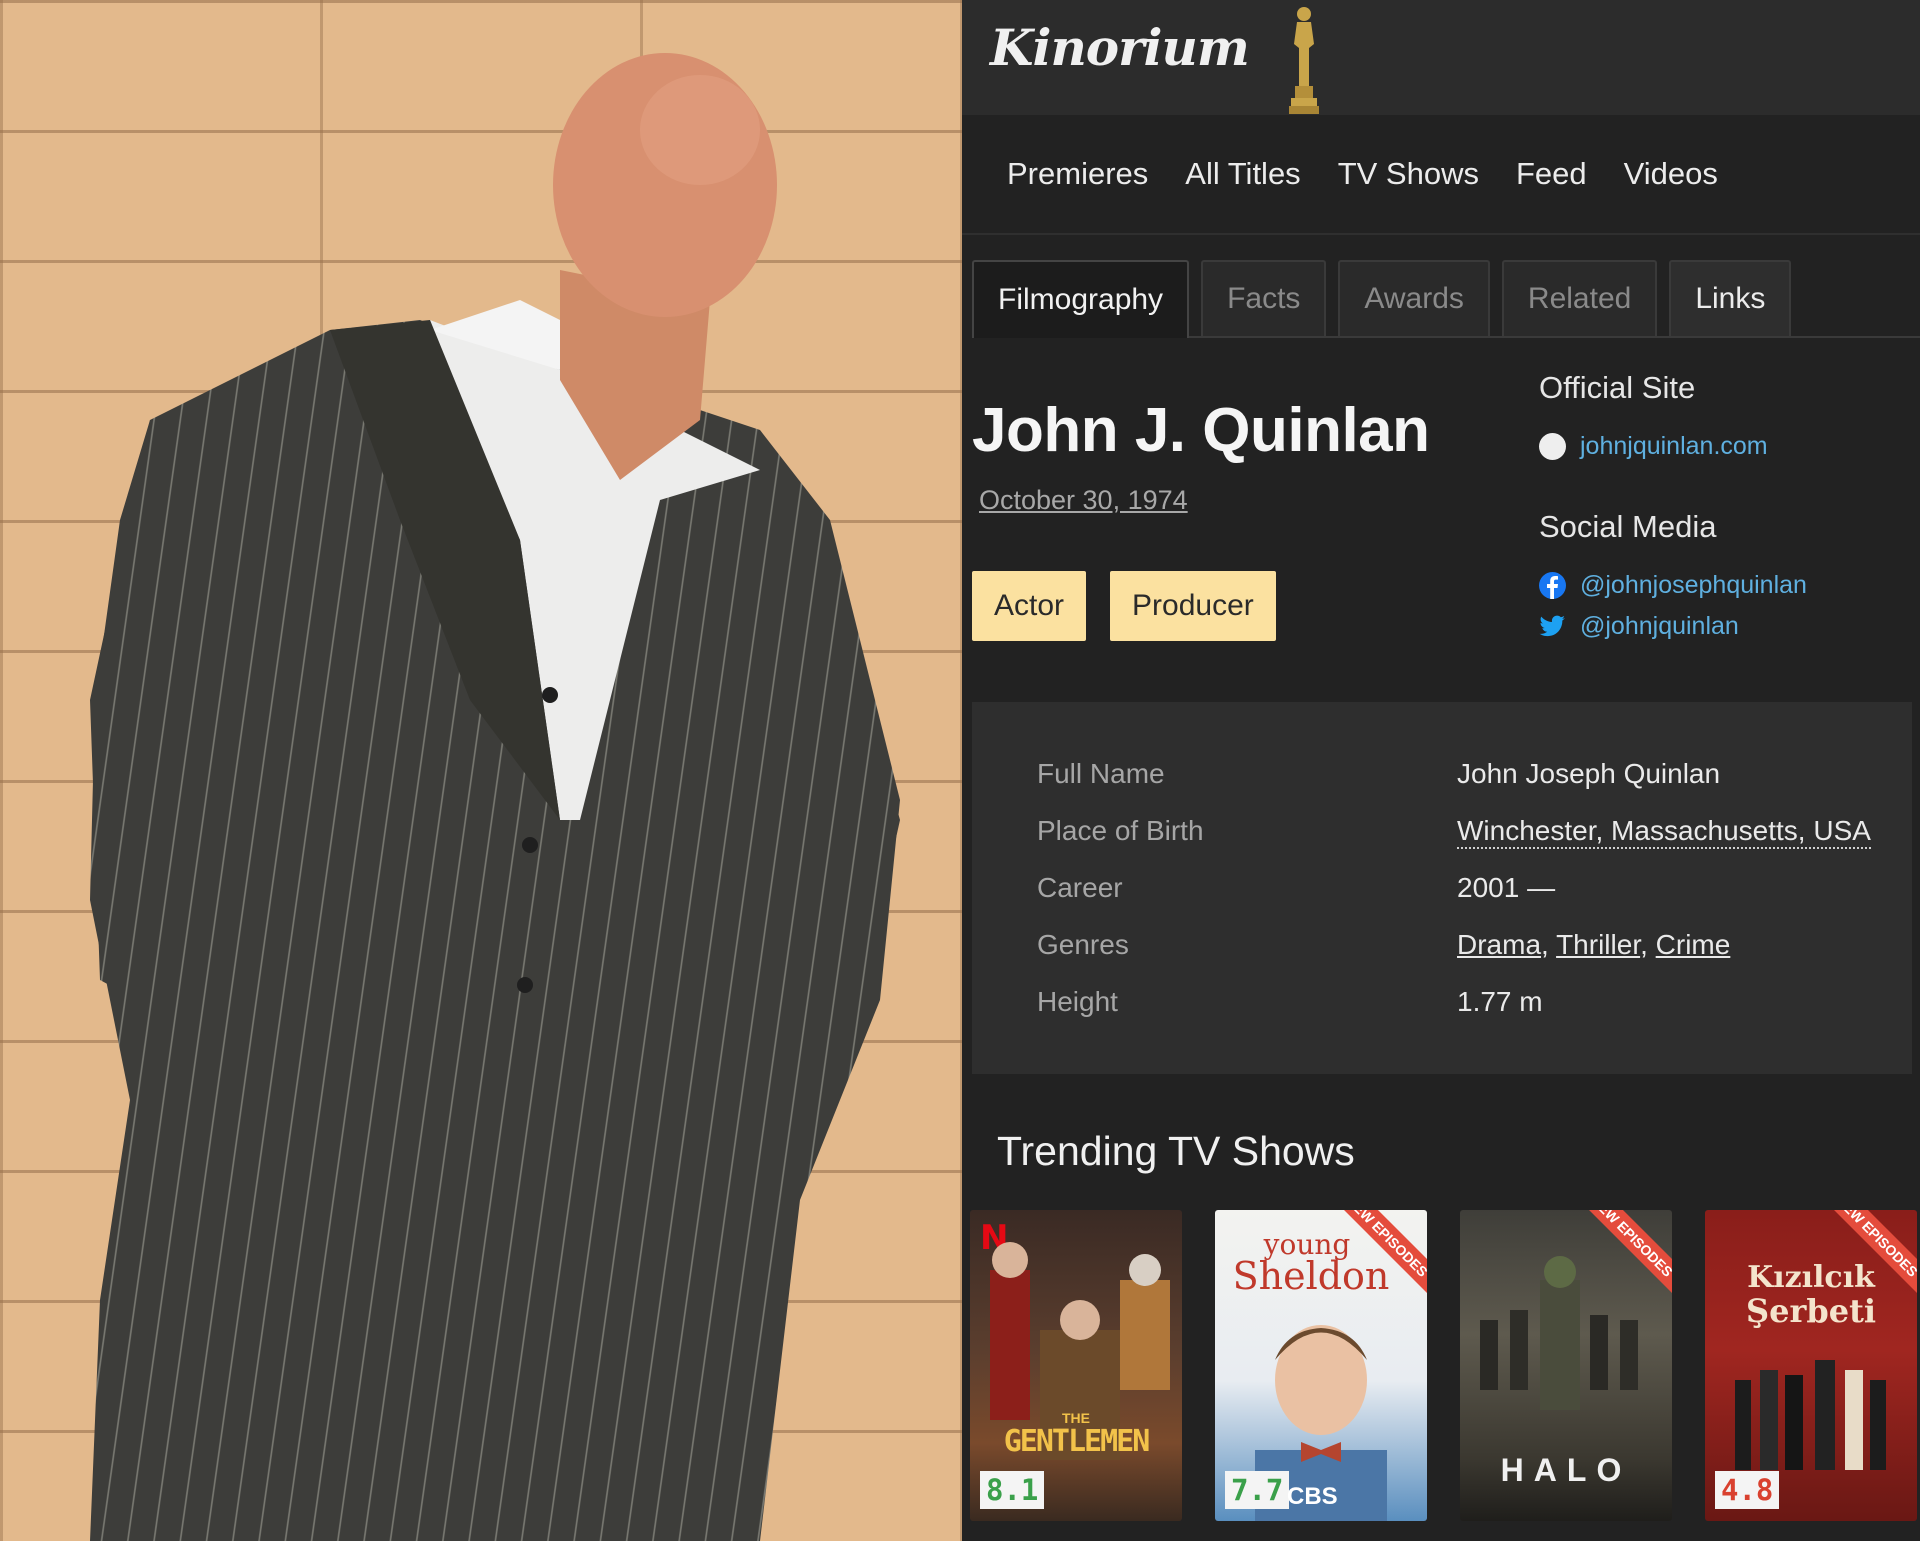 The image size is (1920, 1541). I want to click on nav-feed: Feed, so click(1551, 174).